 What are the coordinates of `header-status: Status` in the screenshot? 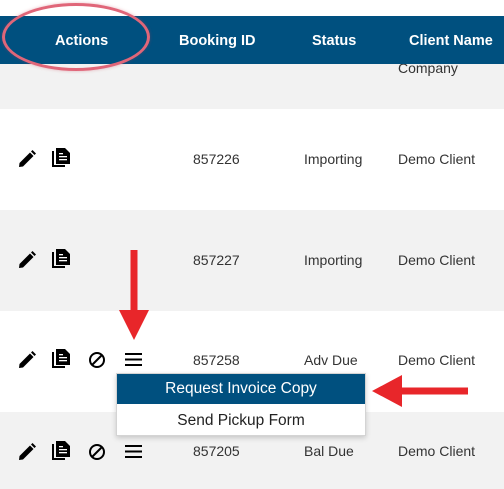 It's located at (334, 40).